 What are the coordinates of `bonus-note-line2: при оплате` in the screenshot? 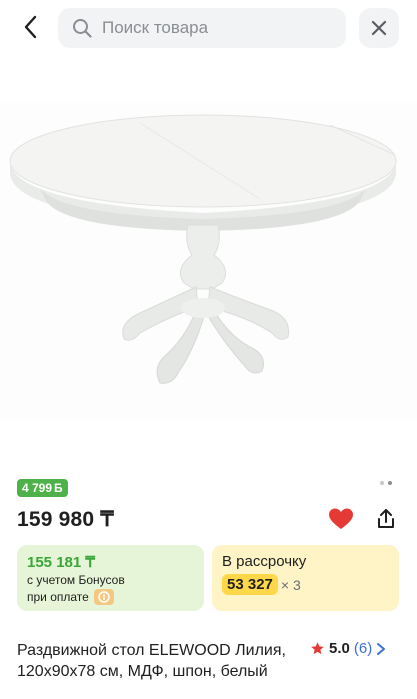 It's located at (58, 597).